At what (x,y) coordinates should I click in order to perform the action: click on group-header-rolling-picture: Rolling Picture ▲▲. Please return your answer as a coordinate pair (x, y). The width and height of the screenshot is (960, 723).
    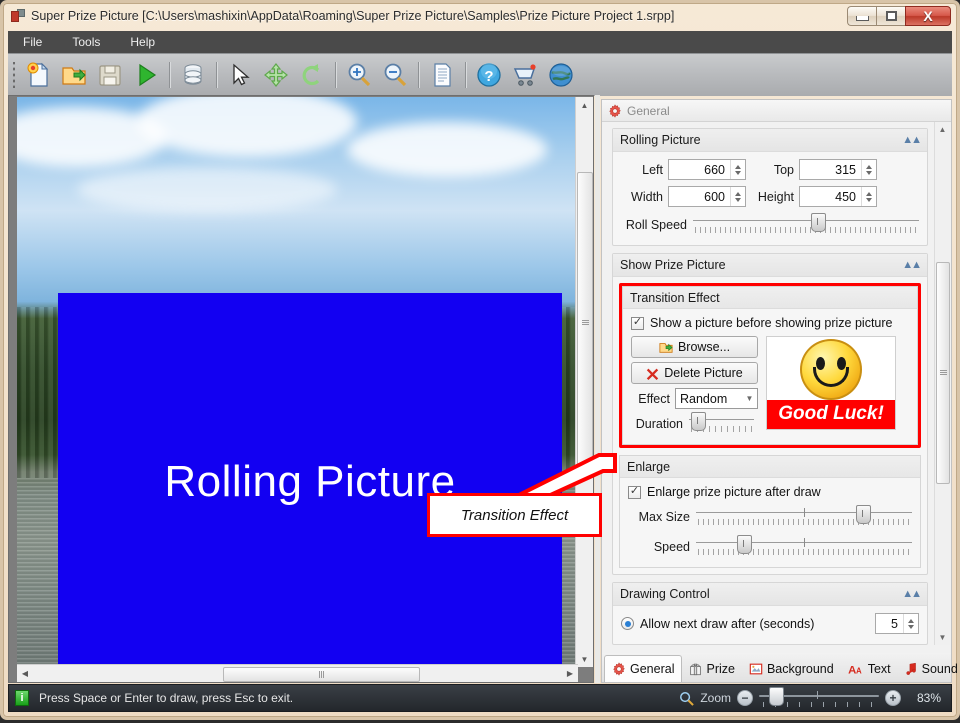
    Looking at the image, I should click on (770, 140).